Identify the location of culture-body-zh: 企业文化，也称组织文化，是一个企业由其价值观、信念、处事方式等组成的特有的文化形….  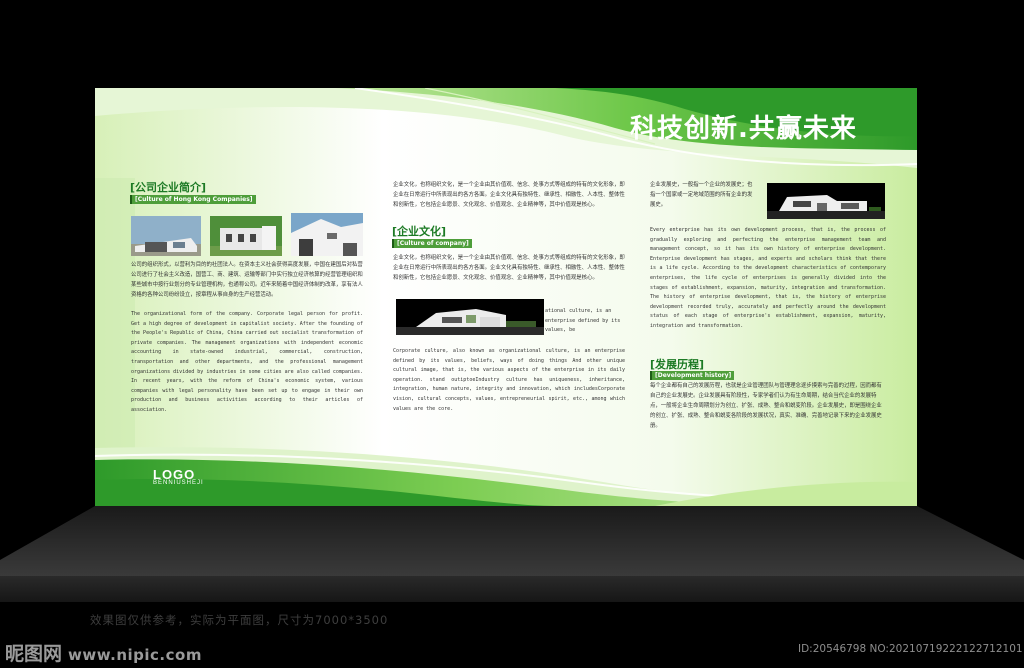
(509, 268).